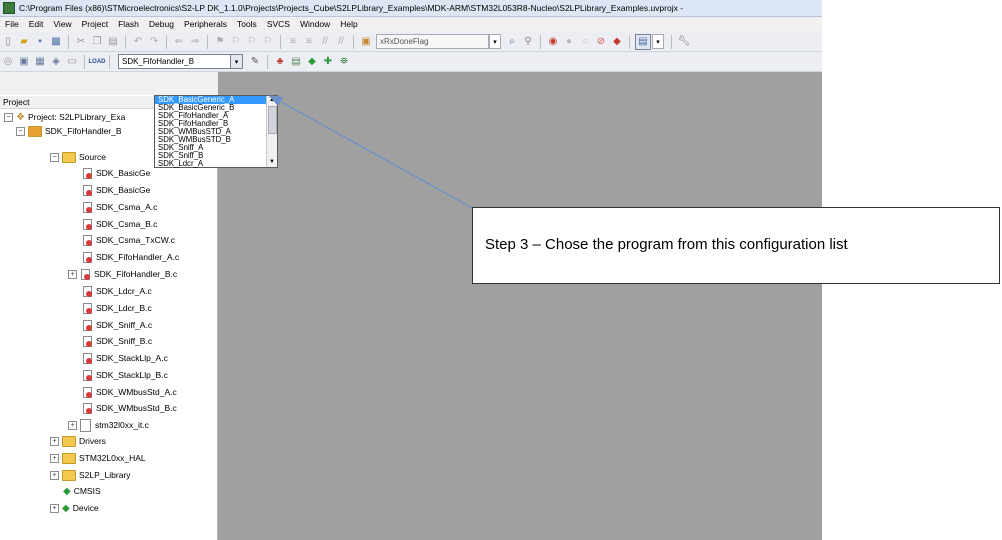 The height and width of the screenshot is (540, 1002). I want to click on arrow-head, so click(275, 100).